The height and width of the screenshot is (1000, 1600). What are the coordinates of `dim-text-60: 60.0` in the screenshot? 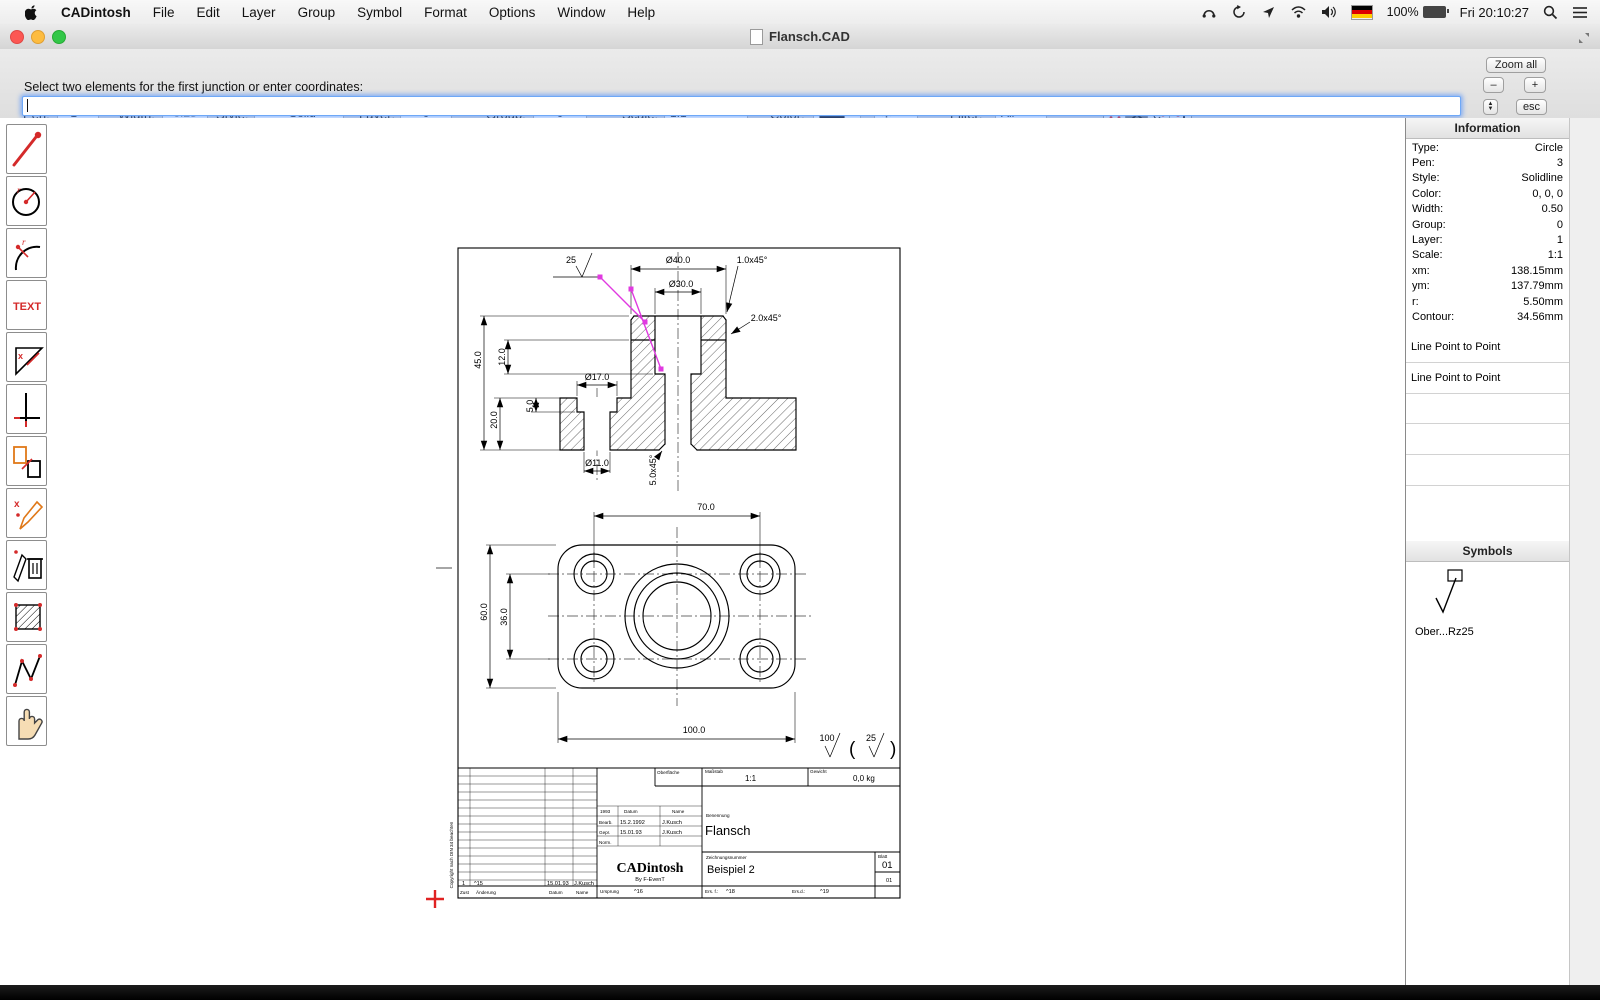 It's located at (484, 612).